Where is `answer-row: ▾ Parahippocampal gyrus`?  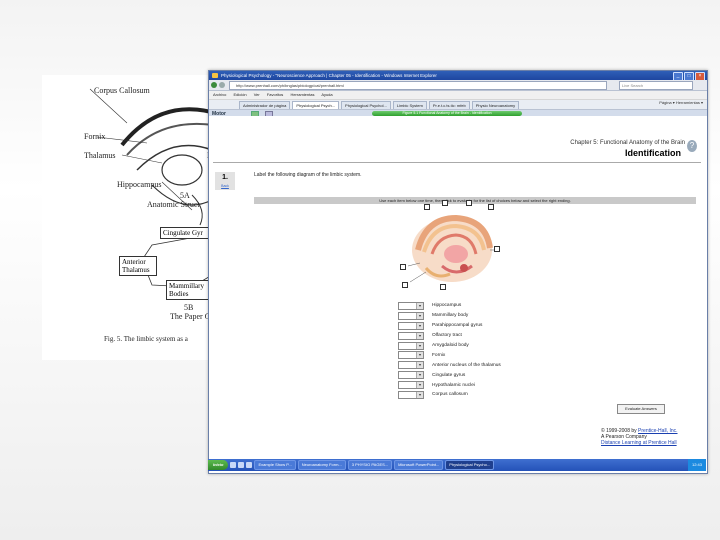
answer-row: ▾ Parahippocampal gyrus is located at coordinates (449, 326).